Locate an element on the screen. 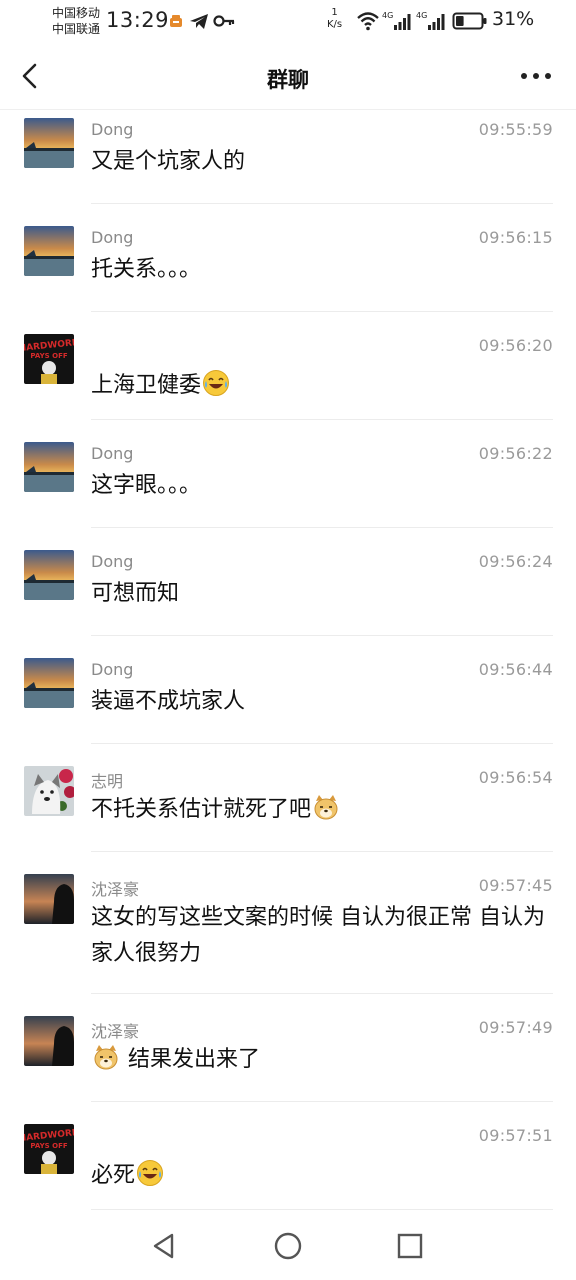 This screenshot has height=1280, width=576. message-text: 装逼不成坑家人 is located at coordinates (318, 702).